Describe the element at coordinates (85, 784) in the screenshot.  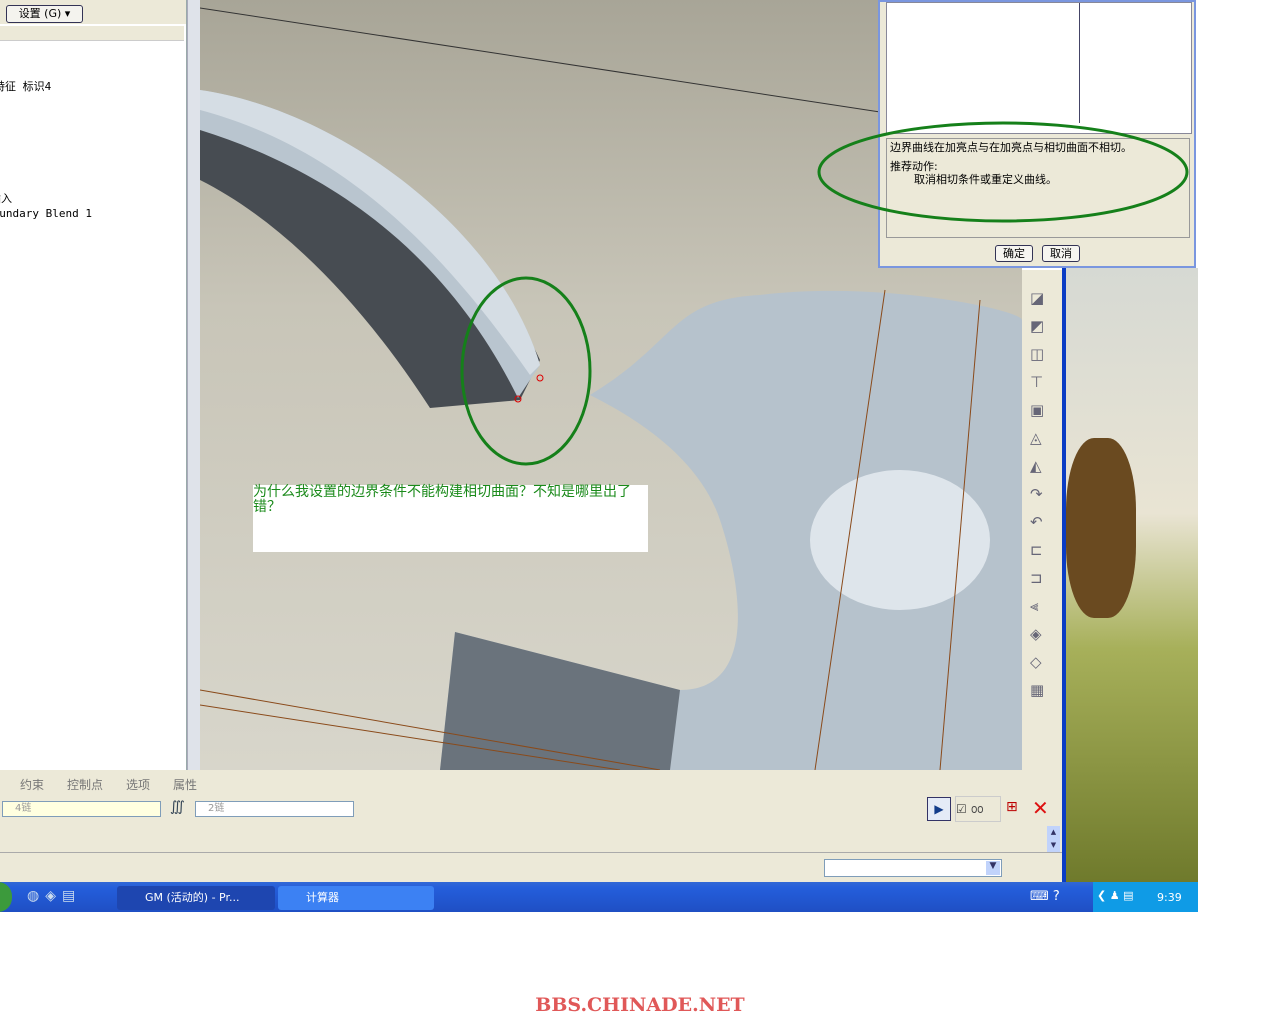
I see `tab-control-points: 控制点` at that location.